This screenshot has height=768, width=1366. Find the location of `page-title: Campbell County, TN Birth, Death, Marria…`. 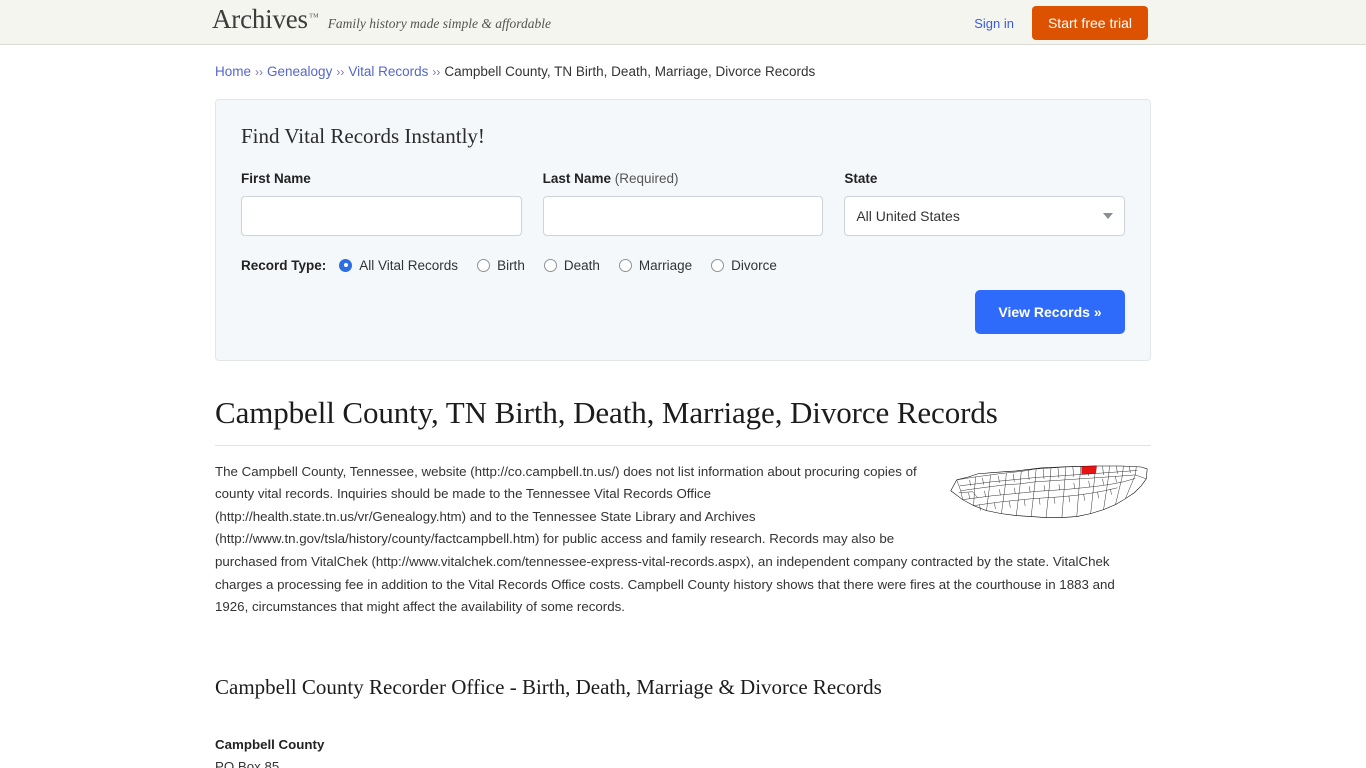

page-title: Campbell County, TN Birth, Death, Marria… is located at coordinates (683, 420).